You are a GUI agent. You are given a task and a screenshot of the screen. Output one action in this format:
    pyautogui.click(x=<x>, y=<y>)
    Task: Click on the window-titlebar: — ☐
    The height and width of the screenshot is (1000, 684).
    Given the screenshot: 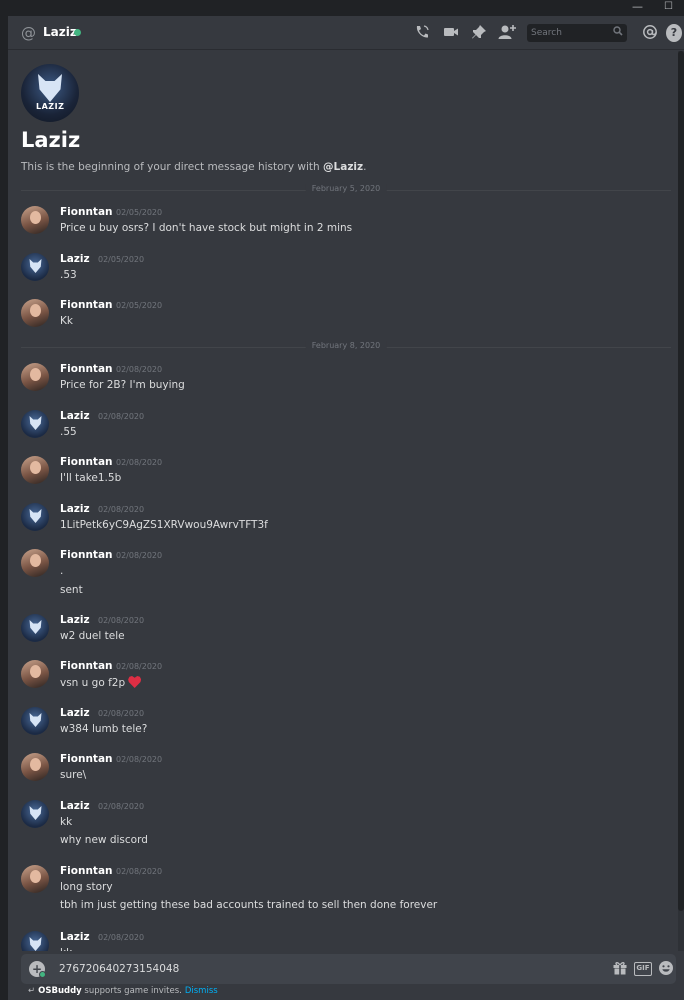 What is the action you would take?
    pyautogui.click(x=342, y=8)
    